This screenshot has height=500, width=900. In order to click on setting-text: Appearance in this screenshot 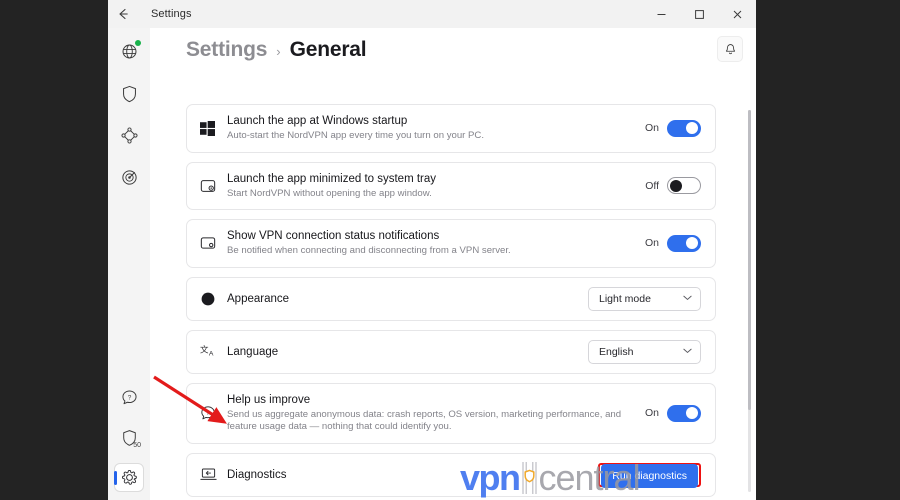, I will do `click(407, 299)`.